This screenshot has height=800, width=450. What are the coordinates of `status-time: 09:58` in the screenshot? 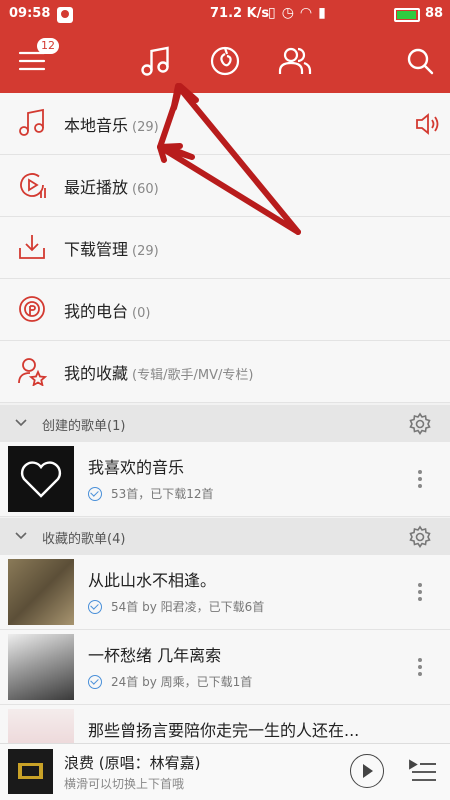 It's located at (30, 13).